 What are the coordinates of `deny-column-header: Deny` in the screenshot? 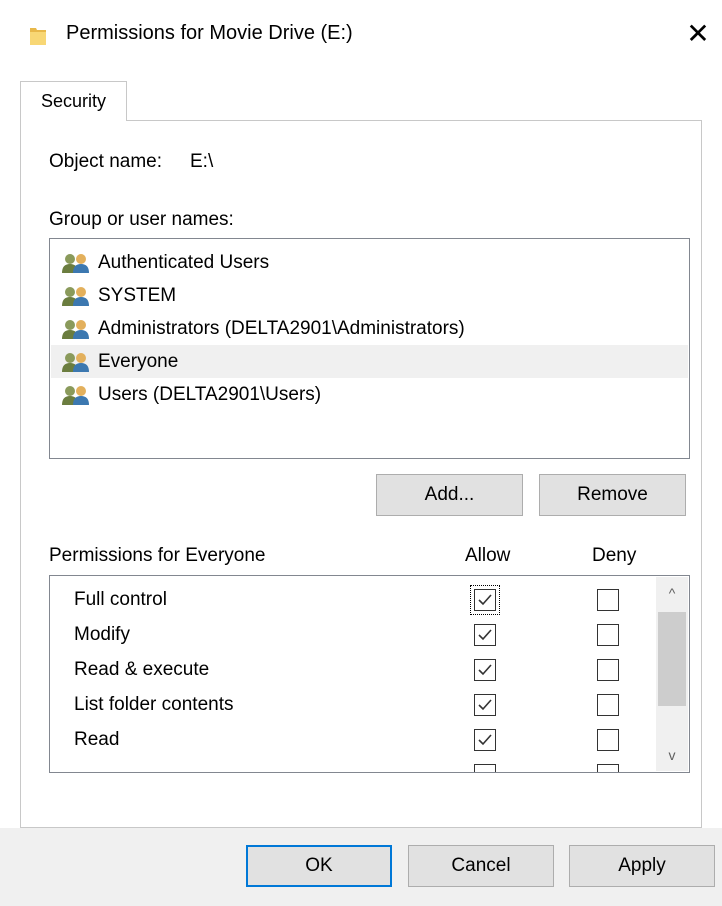 It's located at (614, 555).